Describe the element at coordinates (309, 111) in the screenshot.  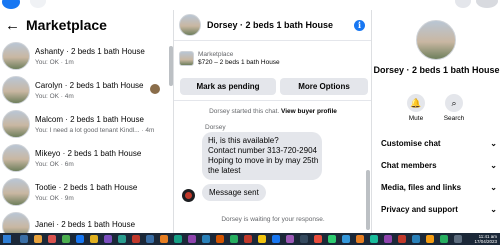
I see `view-buyer-profile-link: View buyer profile` at that location.